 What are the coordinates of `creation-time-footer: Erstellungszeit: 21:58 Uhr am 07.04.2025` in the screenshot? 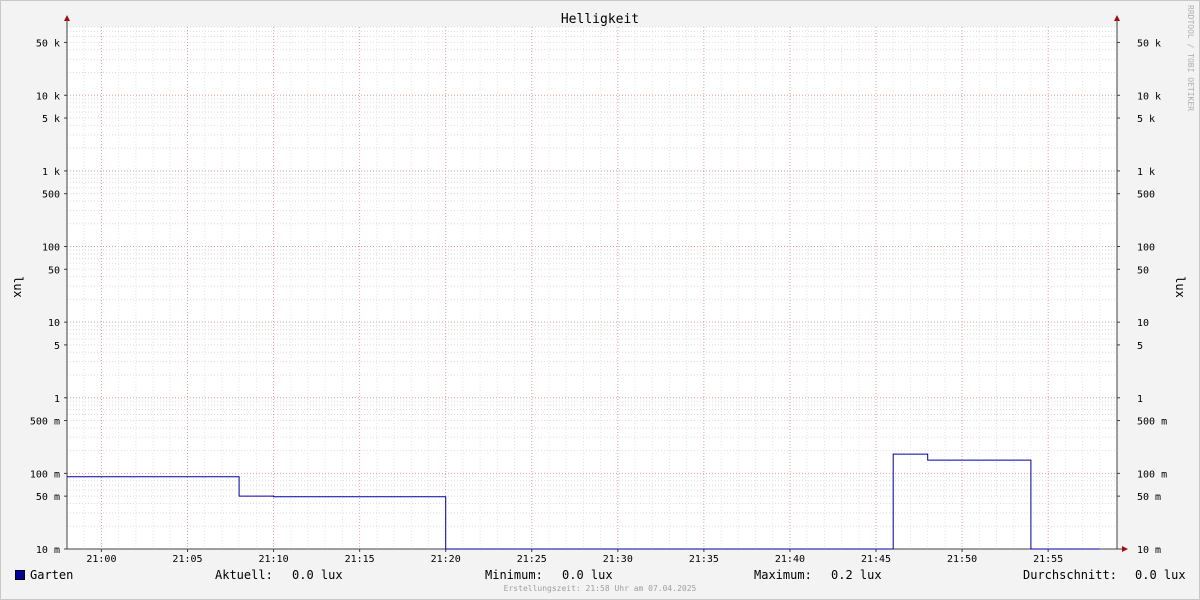 It's located at (600, 588).